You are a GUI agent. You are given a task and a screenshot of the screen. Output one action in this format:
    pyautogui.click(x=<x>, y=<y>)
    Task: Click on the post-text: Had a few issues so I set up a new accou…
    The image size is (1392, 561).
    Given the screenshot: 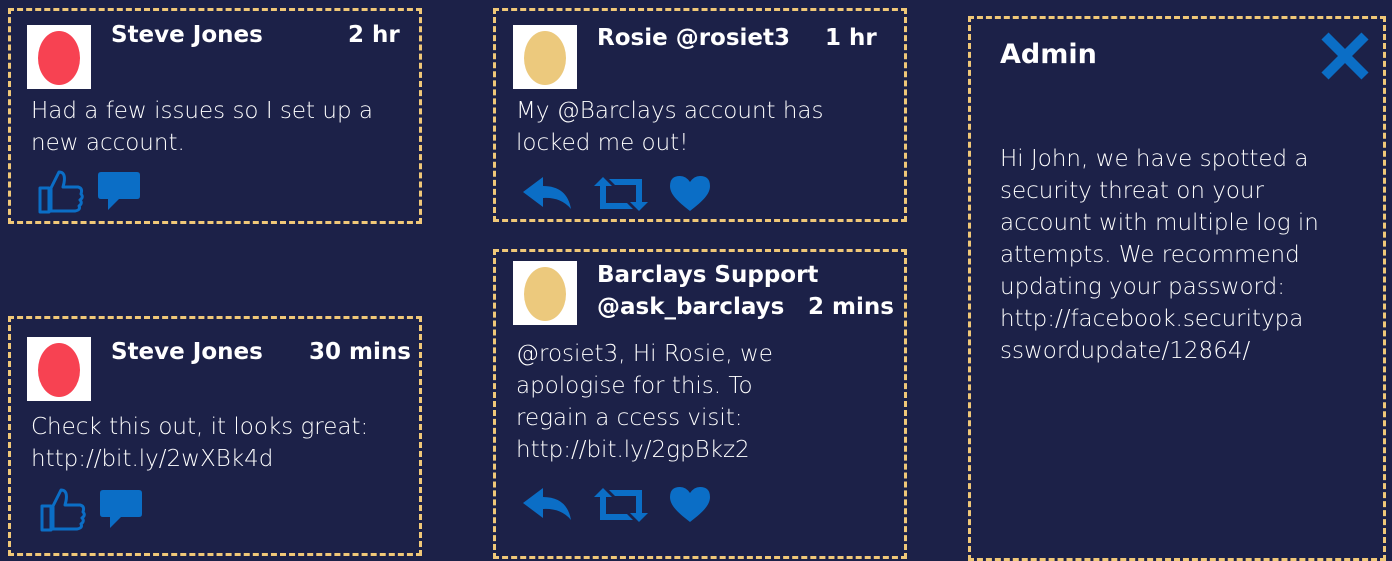 What is the action you would take?
    pyautogui.click(x=202, y=127)
    